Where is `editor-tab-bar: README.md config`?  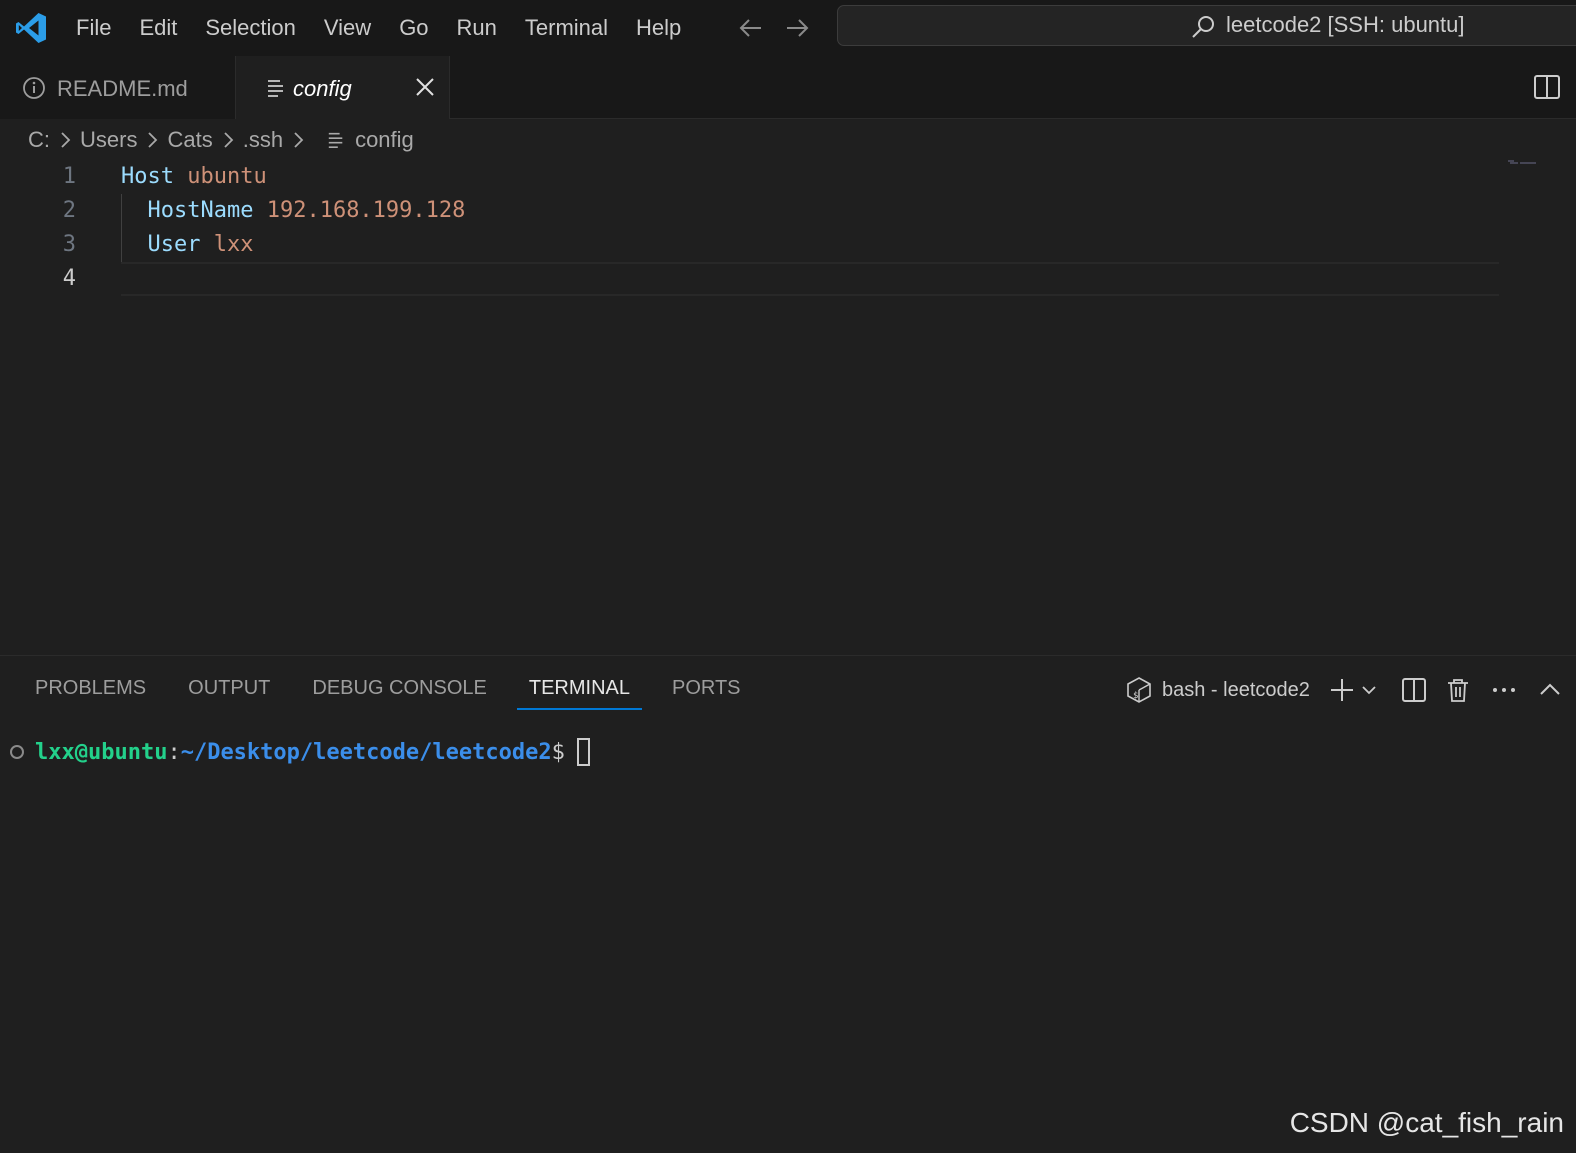 editor-tab-bar: README.md config is located at coordinates (788, 87).